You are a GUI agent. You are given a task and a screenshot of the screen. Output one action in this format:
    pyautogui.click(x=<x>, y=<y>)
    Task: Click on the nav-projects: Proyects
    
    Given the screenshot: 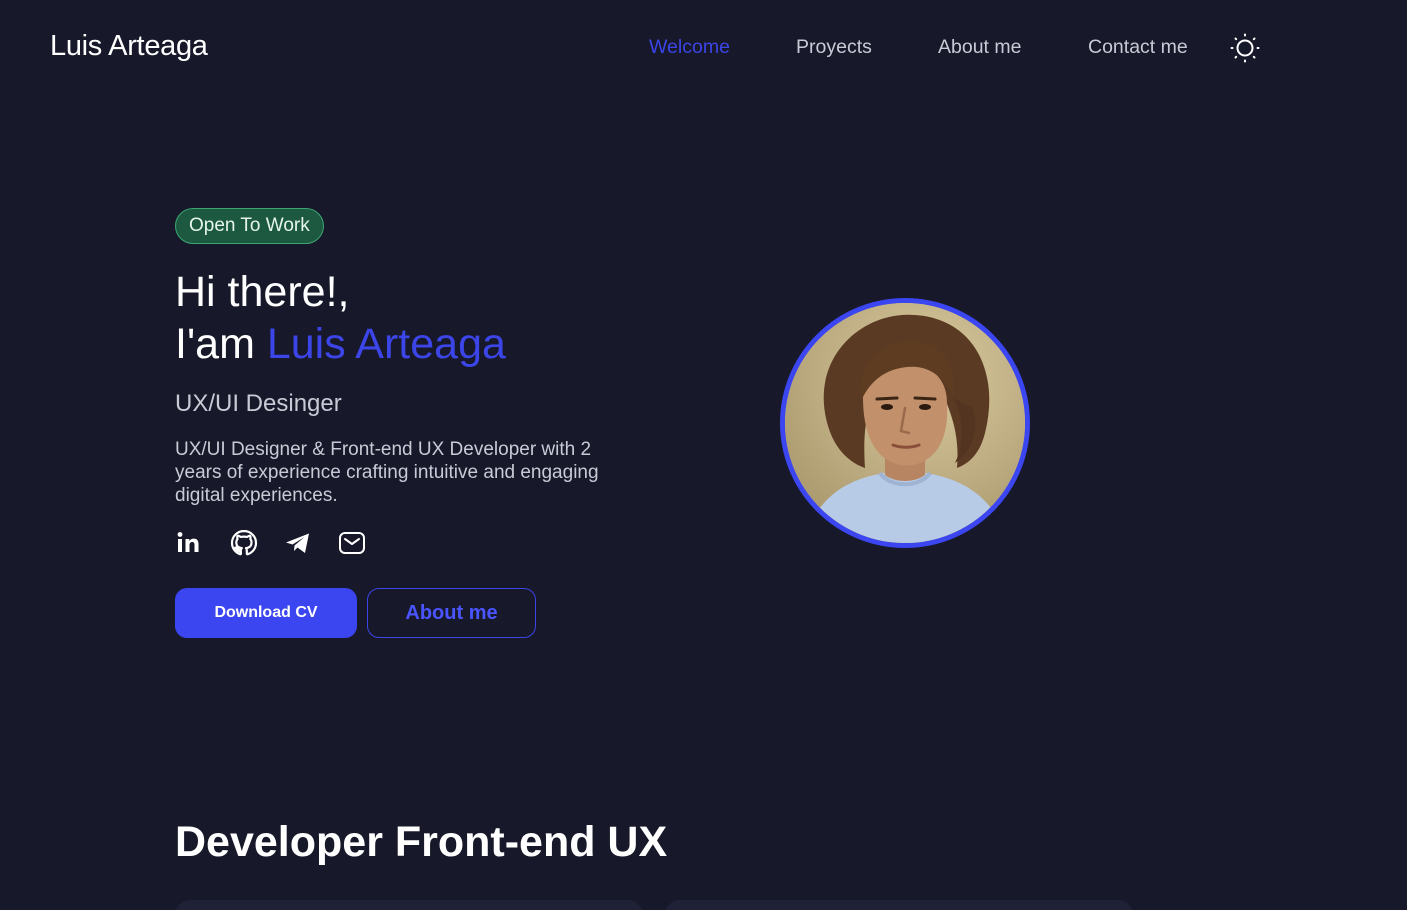 What is the action you would take?
    pyautogui.click(x=834, y=47)
    